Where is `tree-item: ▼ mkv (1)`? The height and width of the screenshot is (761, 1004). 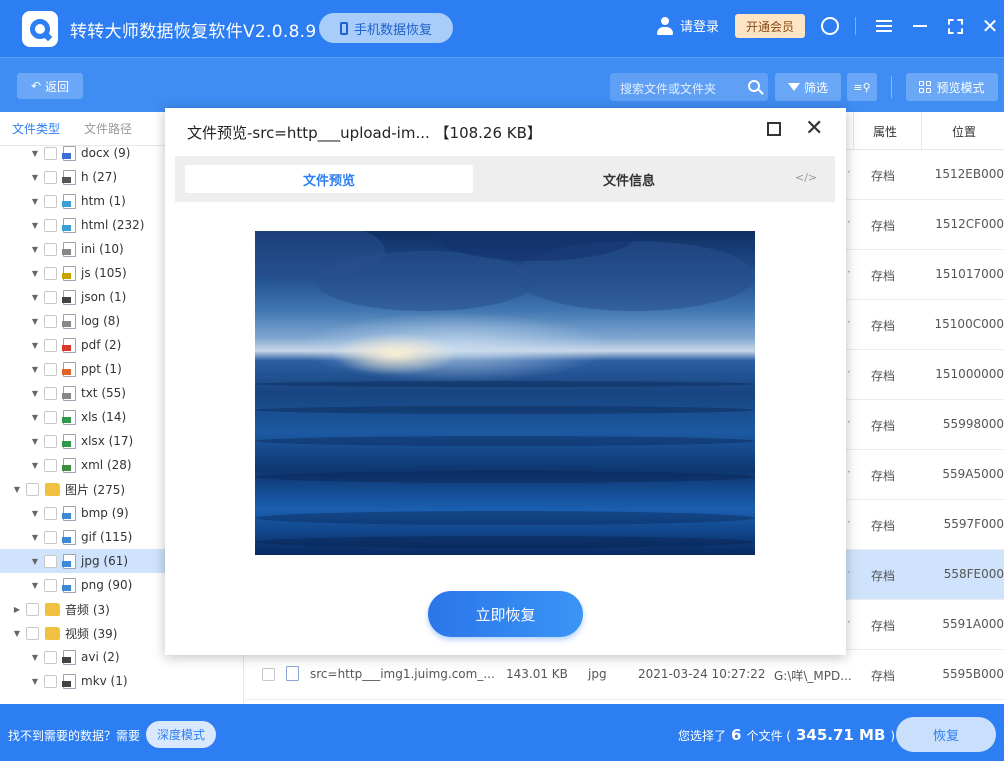
tree-item: ▼ mkv (1) is located at coordinates (121, 681).